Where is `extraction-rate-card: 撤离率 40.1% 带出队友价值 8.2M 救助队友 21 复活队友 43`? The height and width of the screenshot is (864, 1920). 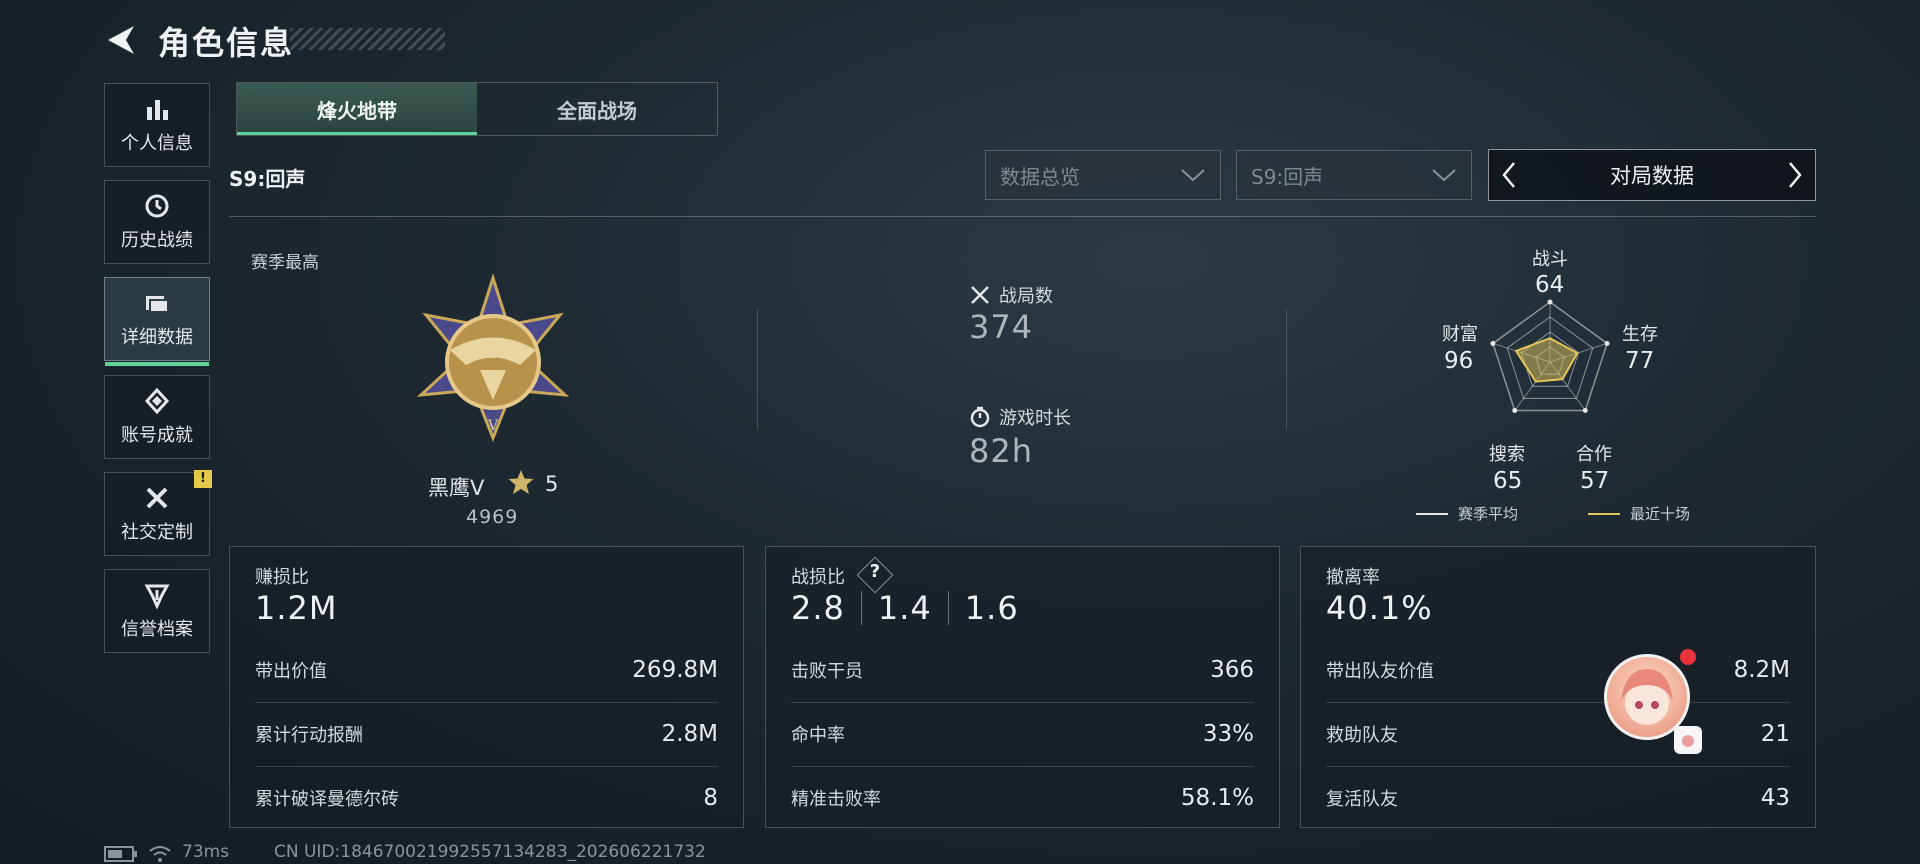 extraction-rate-card: 撤离率 40.1% 带出队友价值 8.2M 救助队友 21 复活队友 43 is located at coordinates (1558, 687).